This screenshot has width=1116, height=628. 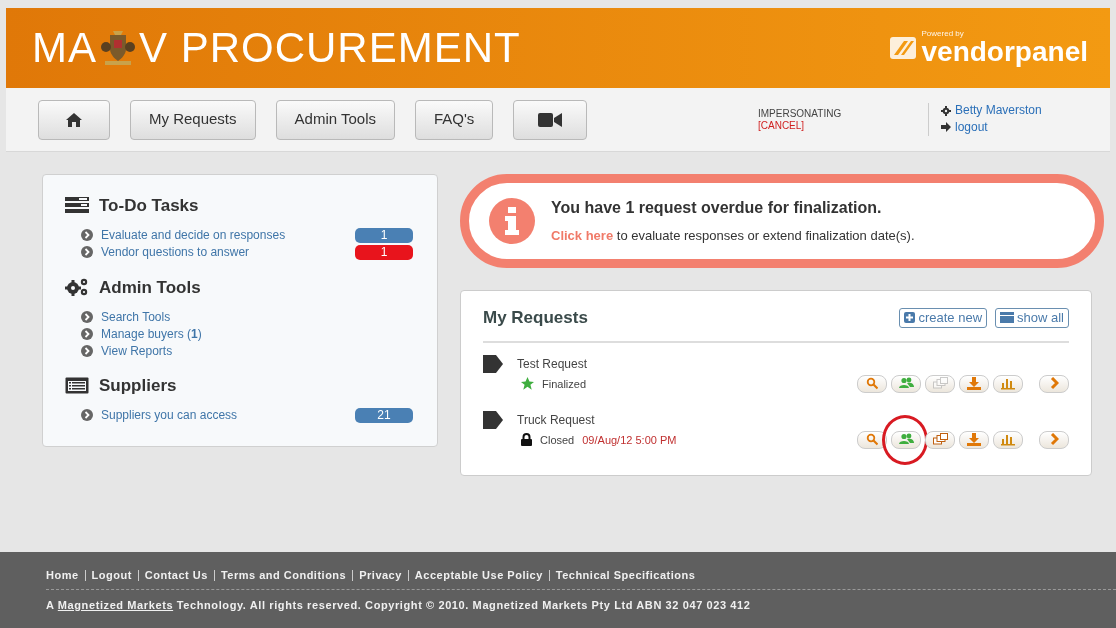 What do you see at coordinates (964, 127) in the screenshot?
I see `logout-link: logout` at bounding box center [964, 127].